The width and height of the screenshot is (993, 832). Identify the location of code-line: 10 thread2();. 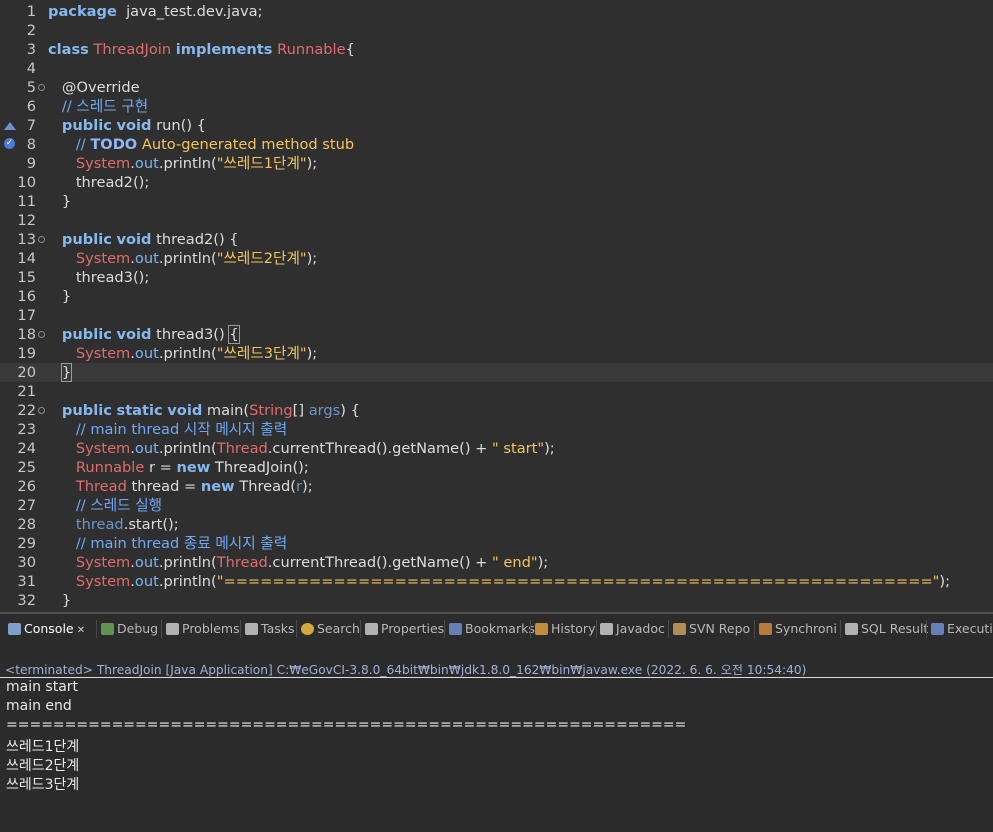
(496, 182).